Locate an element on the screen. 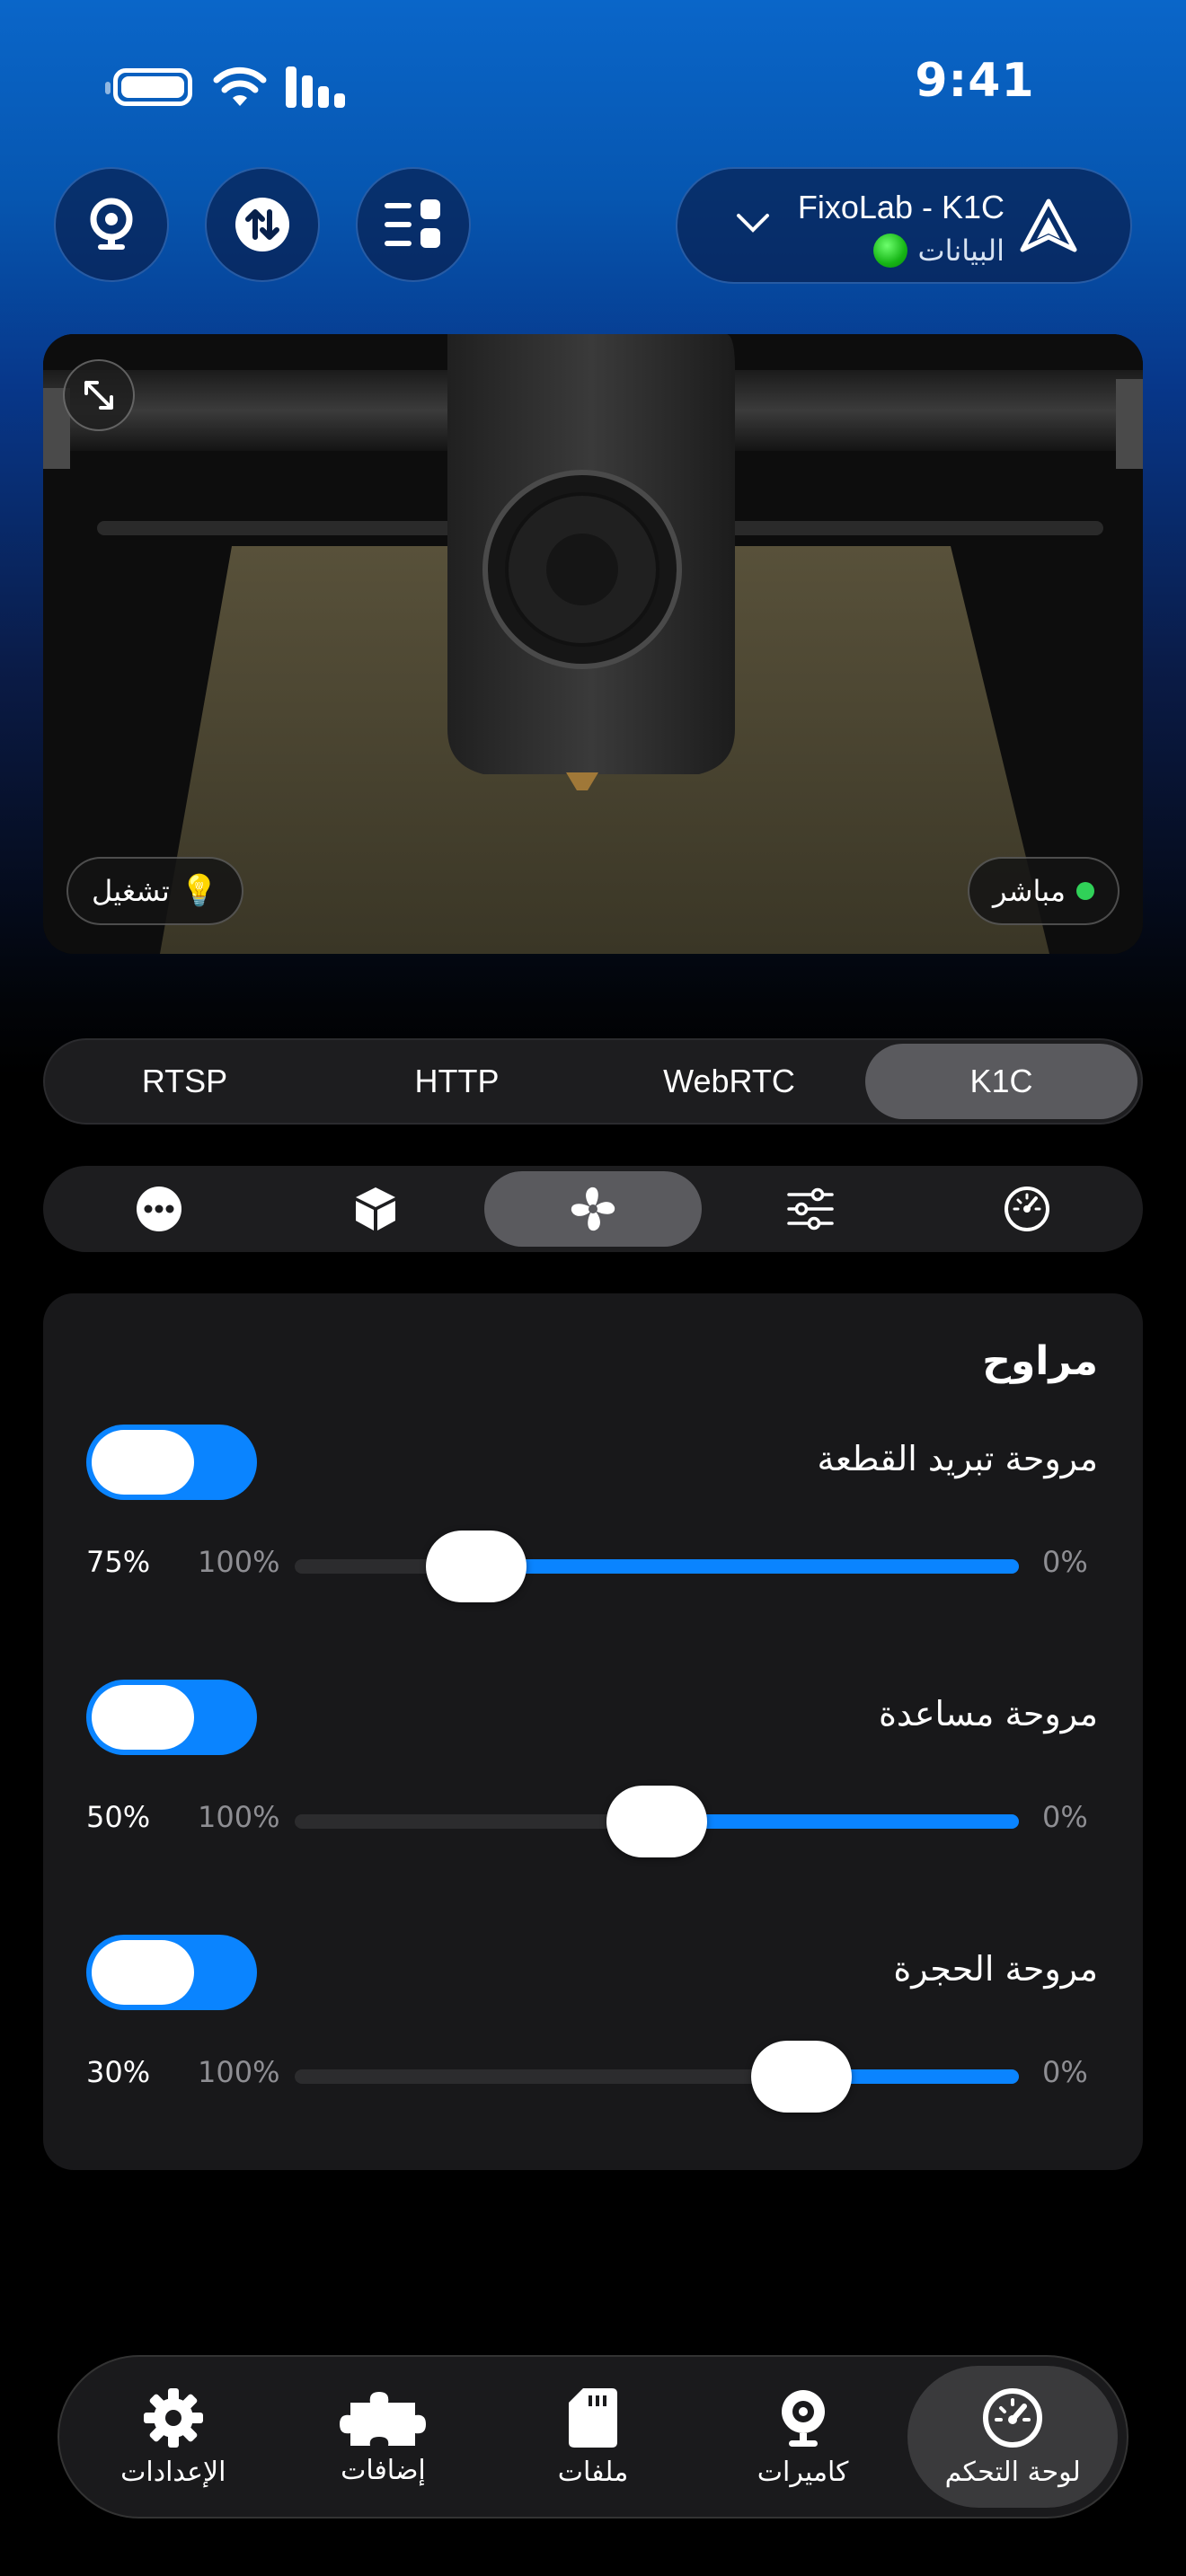 Image resolution: width=1186 pixels, height=2576 pixels. fan-value-part-cooling: 75% is located at coordinates (118, 1562).